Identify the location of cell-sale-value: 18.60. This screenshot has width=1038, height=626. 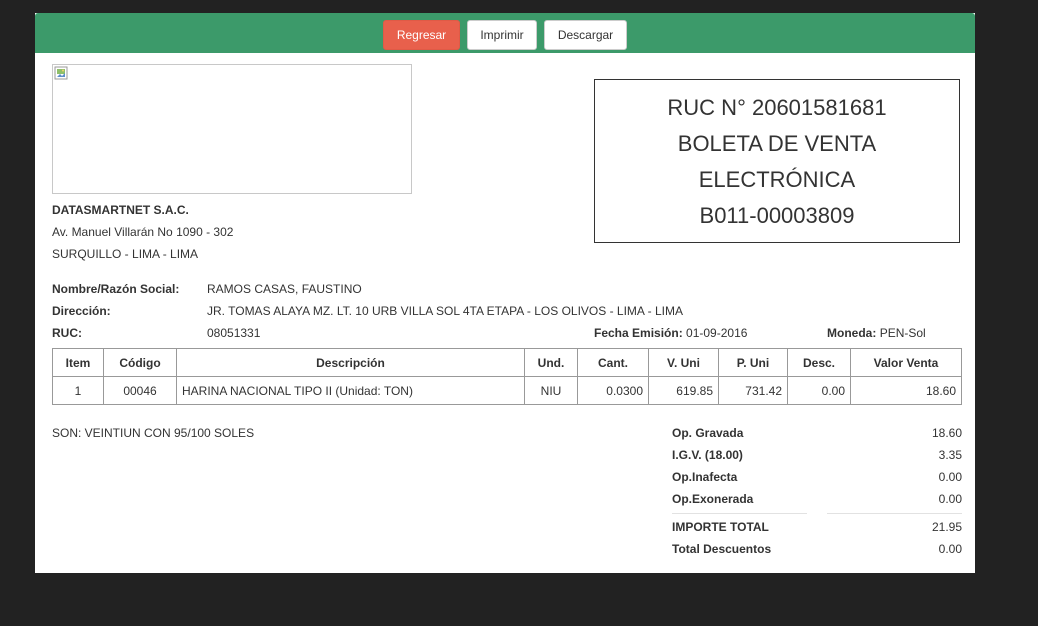
(906, 390).